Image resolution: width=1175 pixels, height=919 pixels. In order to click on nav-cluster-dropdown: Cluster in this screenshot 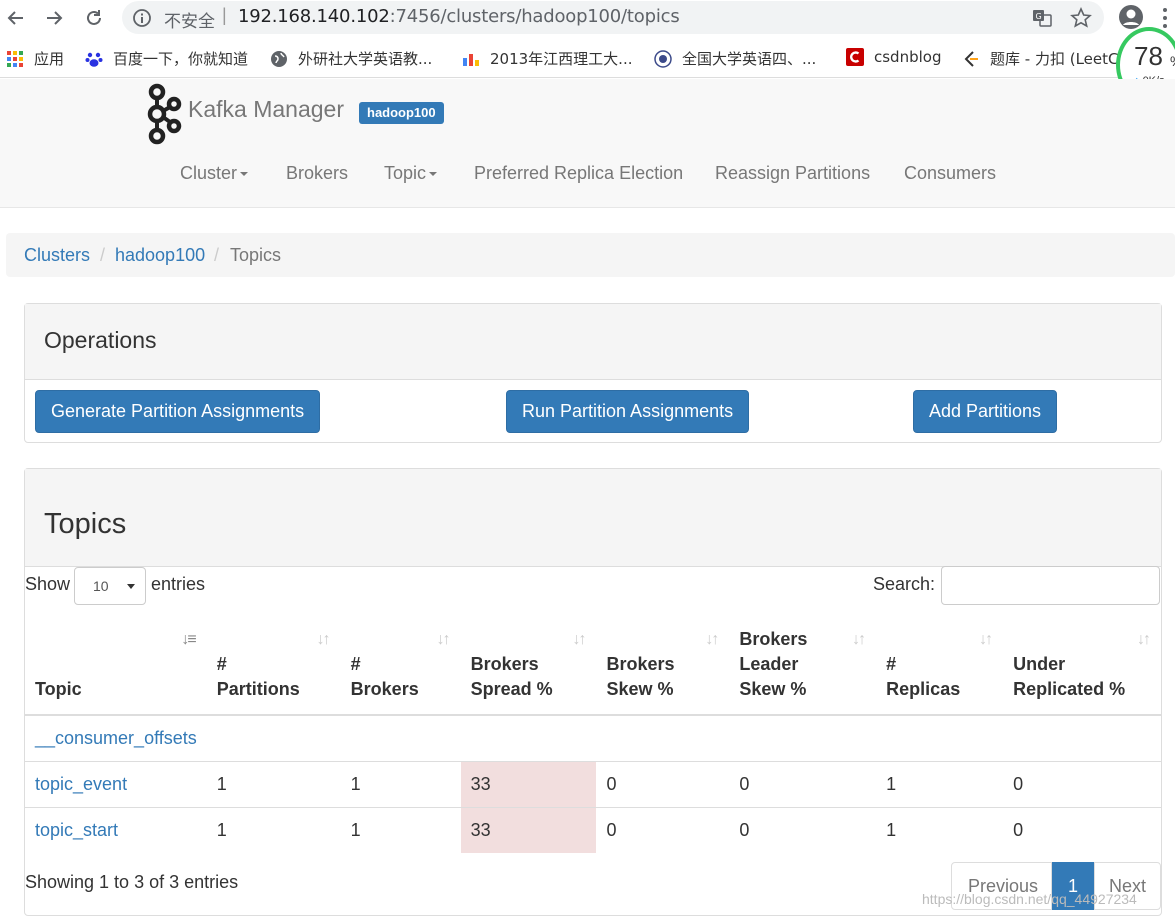, I will do `click(214, 173)`.